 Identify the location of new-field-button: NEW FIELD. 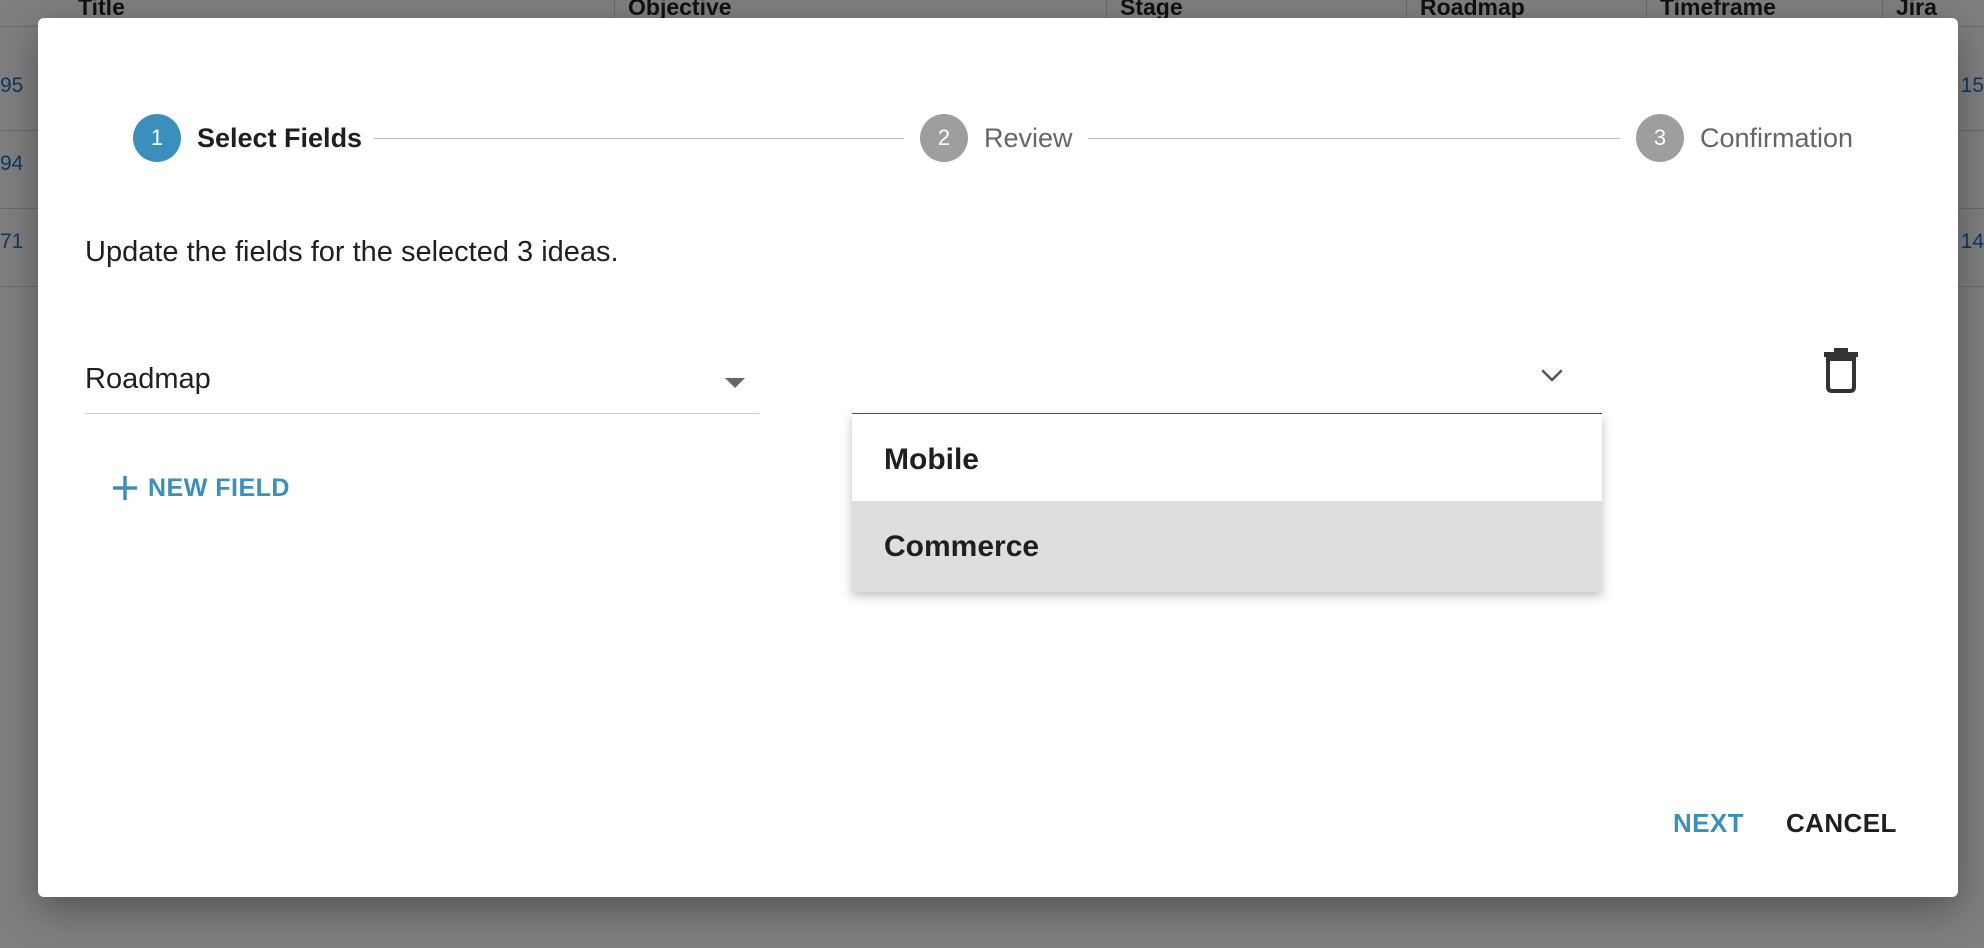
(200, 488).